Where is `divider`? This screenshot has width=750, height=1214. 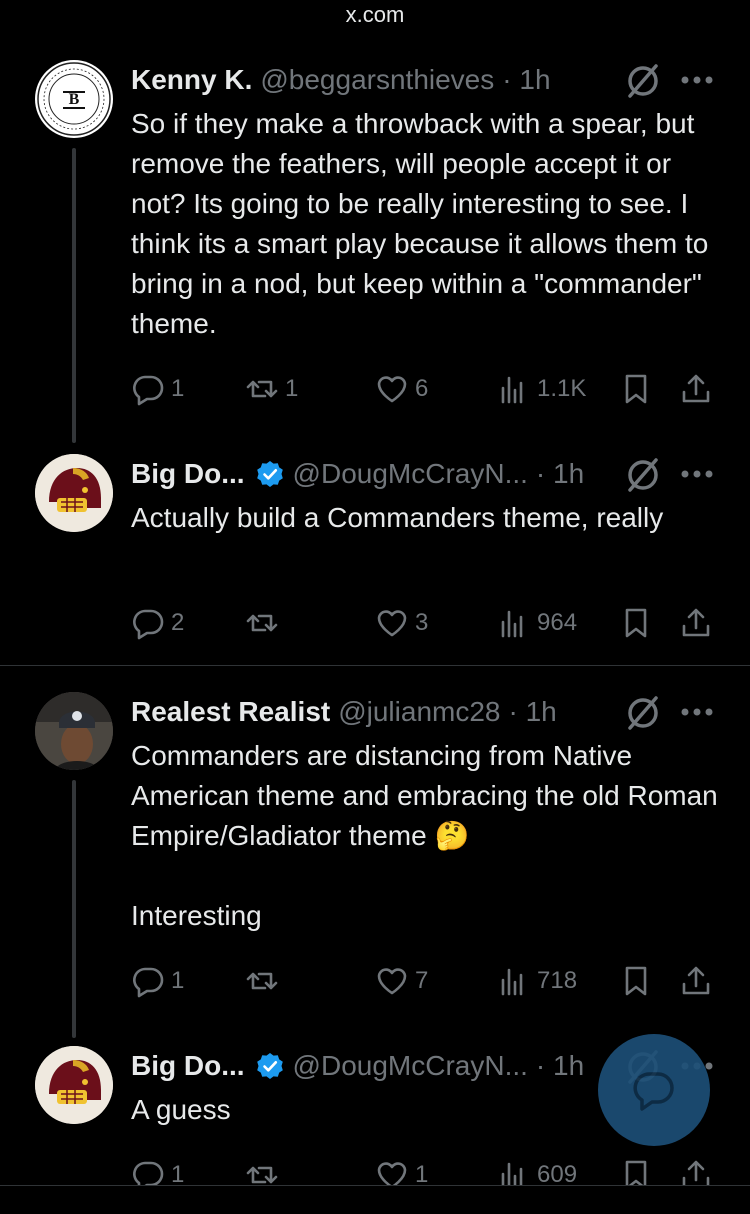 divider is located at coordinates (375, 665).